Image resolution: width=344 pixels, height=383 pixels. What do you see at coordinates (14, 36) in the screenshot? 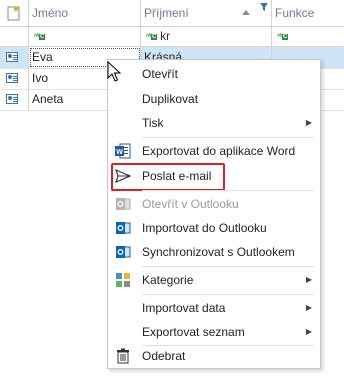
I see `filter-row-selector` at bounding box center [14, 36].